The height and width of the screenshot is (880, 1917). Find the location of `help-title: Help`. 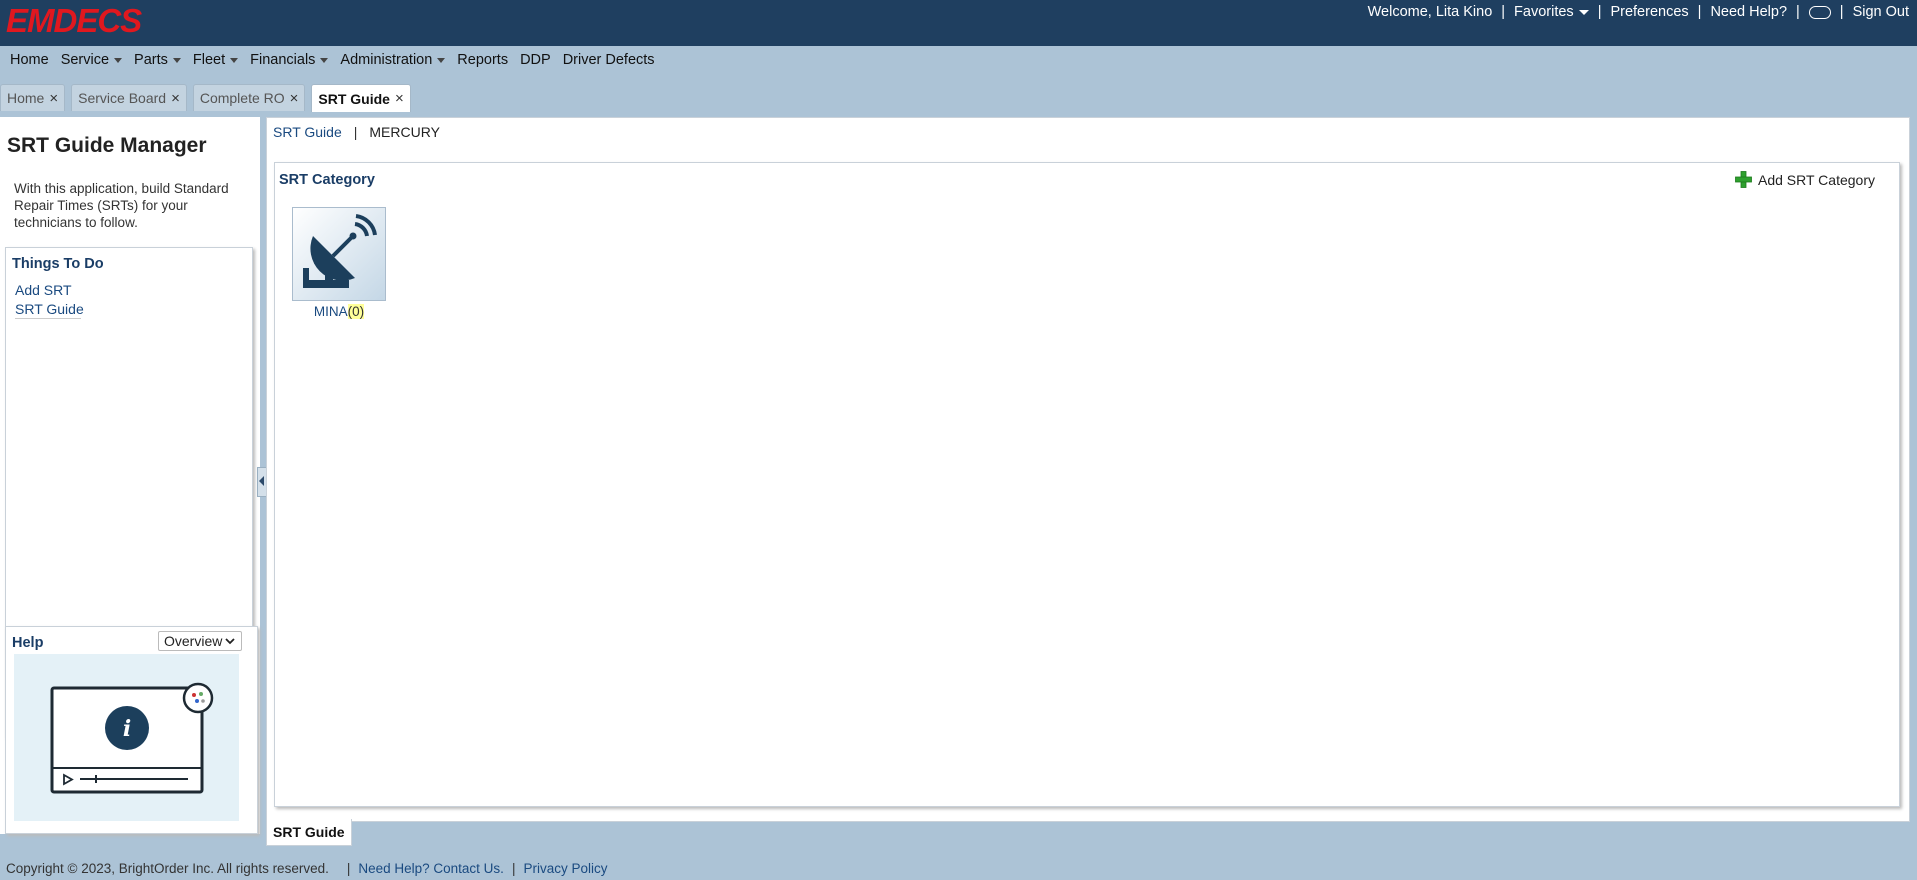

help-title: Help is located at coordinates (28, 643).